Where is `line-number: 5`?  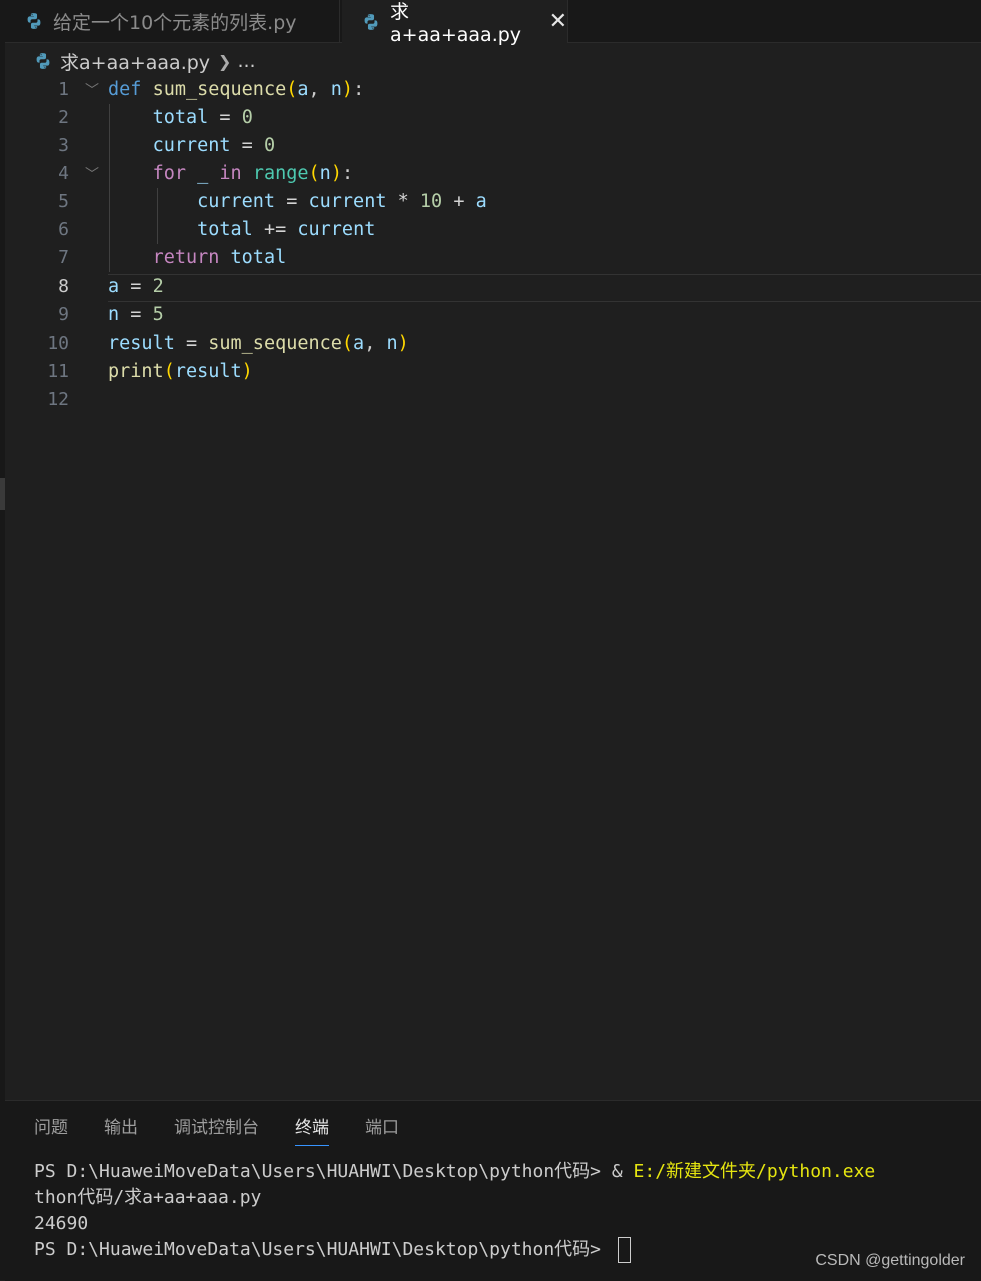
line-number: 5 is located at coordinates (63, 201).